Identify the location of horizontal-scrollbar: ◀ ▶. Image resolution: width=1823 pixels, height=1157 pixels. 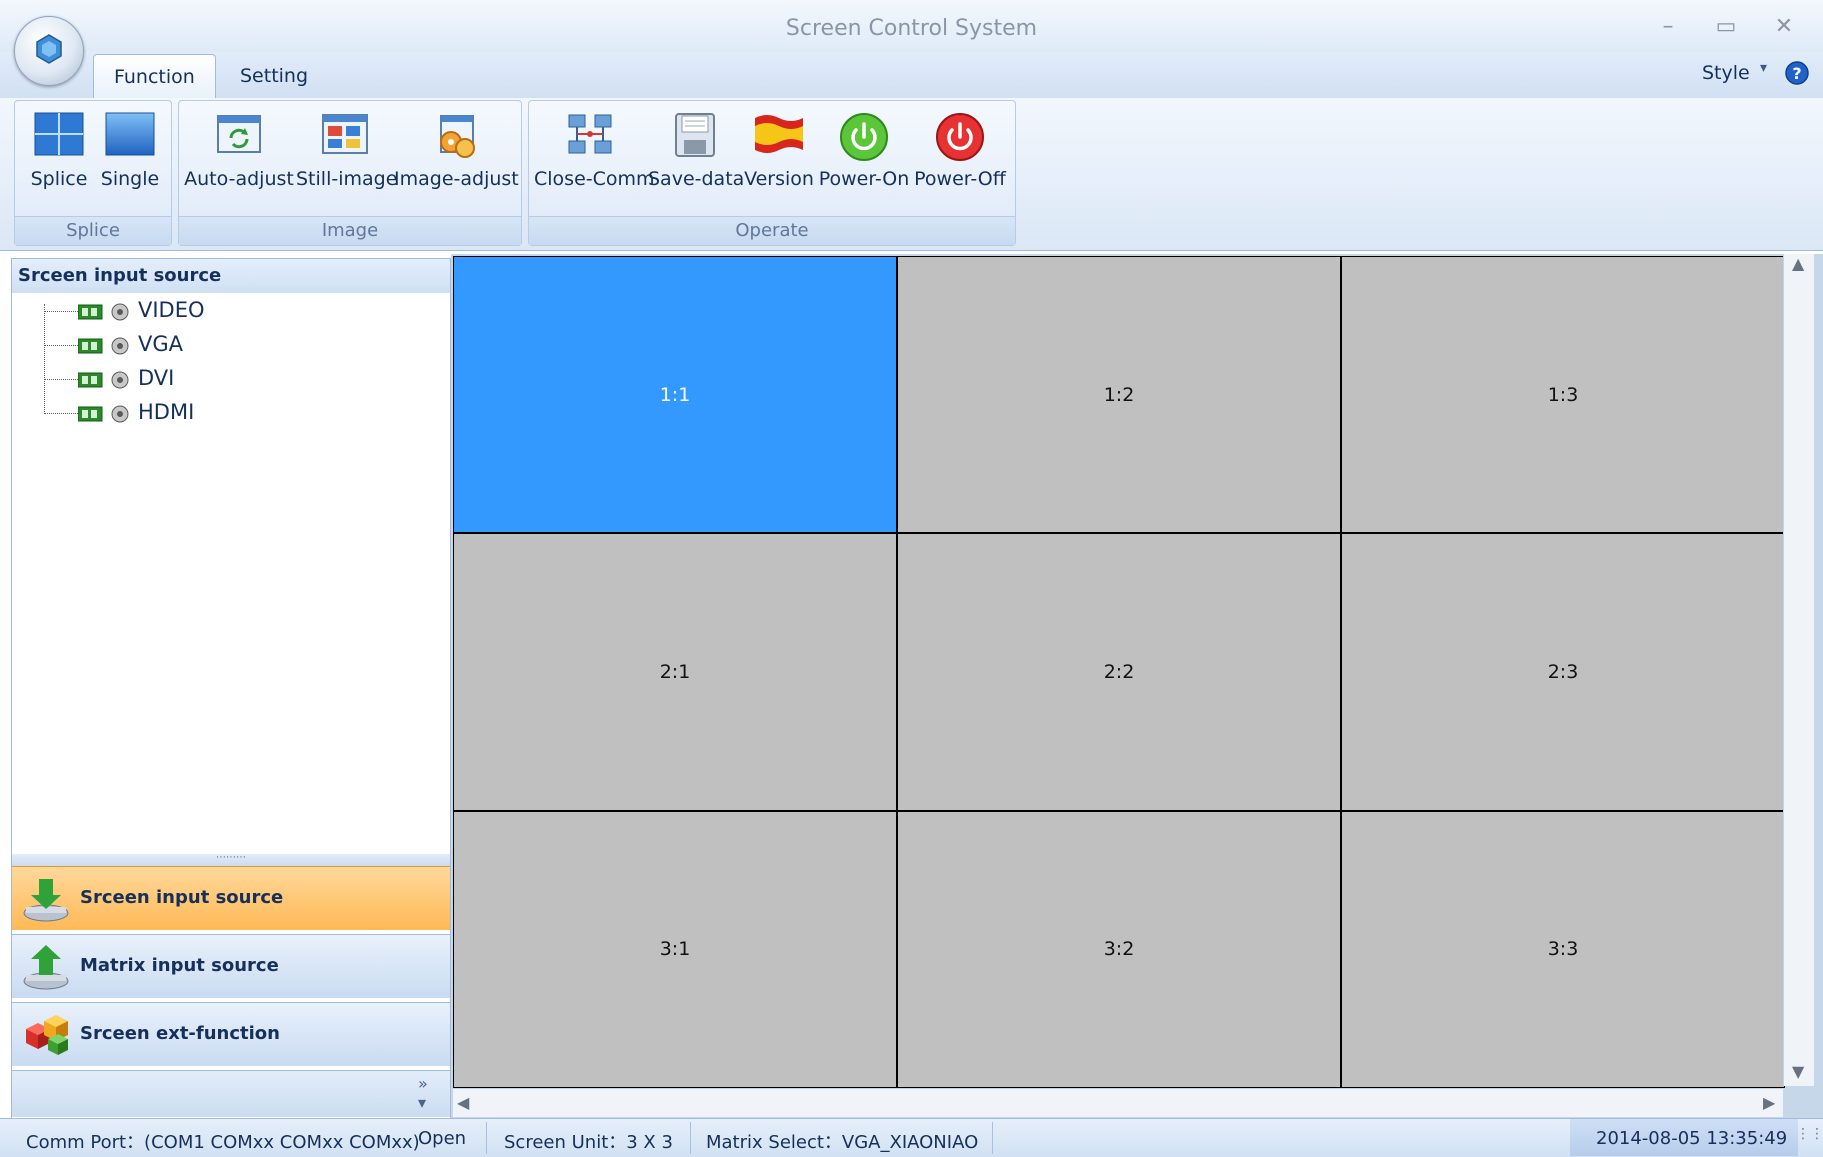
(1118, 1102).